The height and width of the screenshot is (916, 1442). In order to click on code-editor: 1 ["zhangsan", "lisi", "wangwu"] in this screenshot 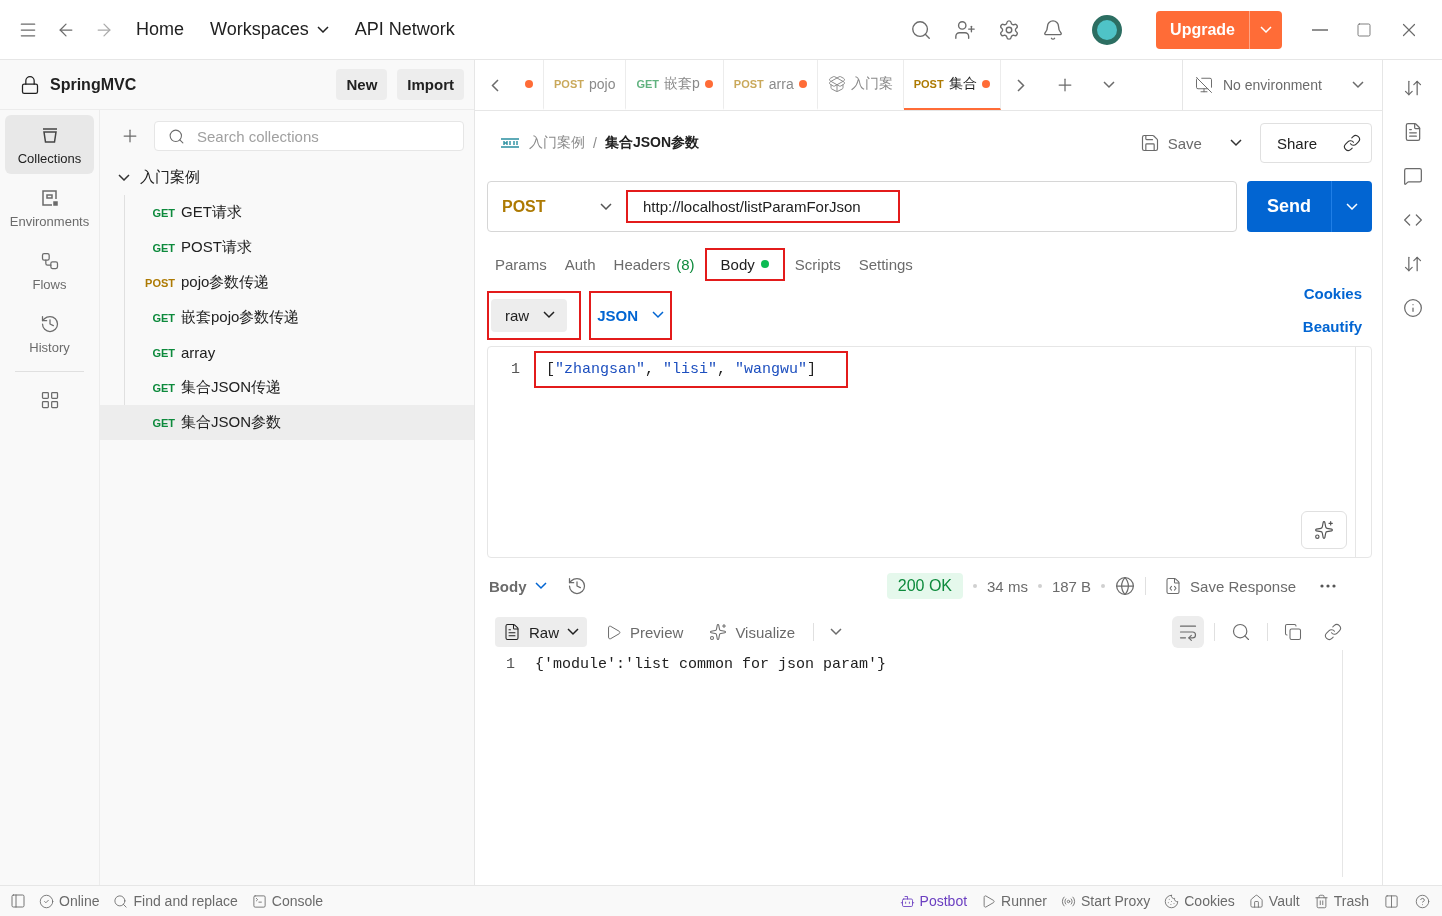, I will do `click(929, 452)`.